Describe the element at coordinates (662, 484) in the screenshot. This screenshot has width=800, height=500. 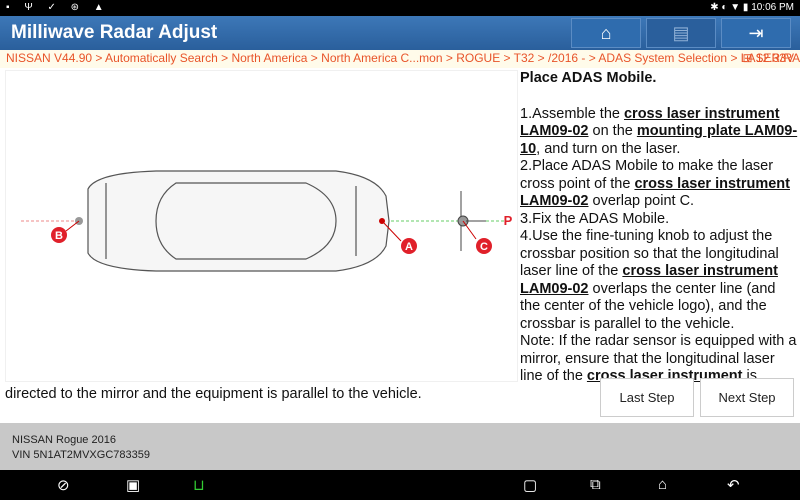
I see `home-nav-icon: ⌂` at that location.